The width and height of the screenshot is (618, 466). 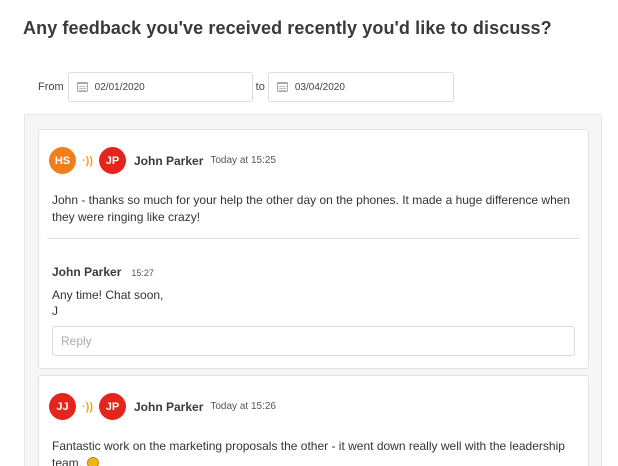 I want to click on to-label: to, so click(x=260, y=87).